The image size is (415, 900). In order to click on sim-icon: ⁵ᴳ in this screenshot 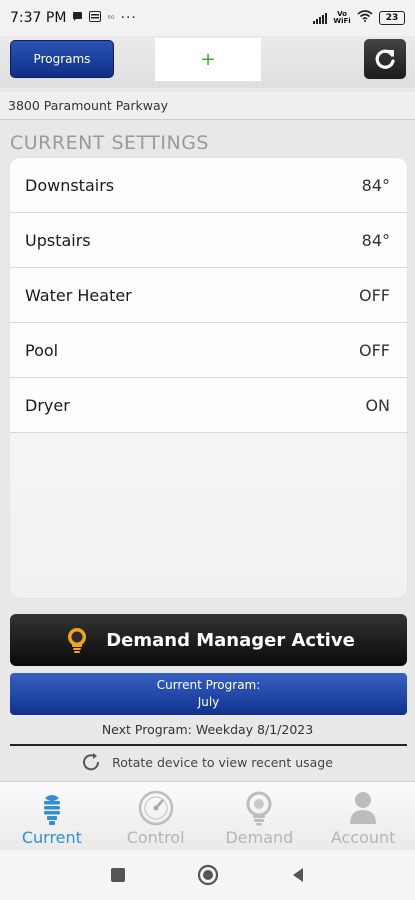, I will do `click(111, 18)`.